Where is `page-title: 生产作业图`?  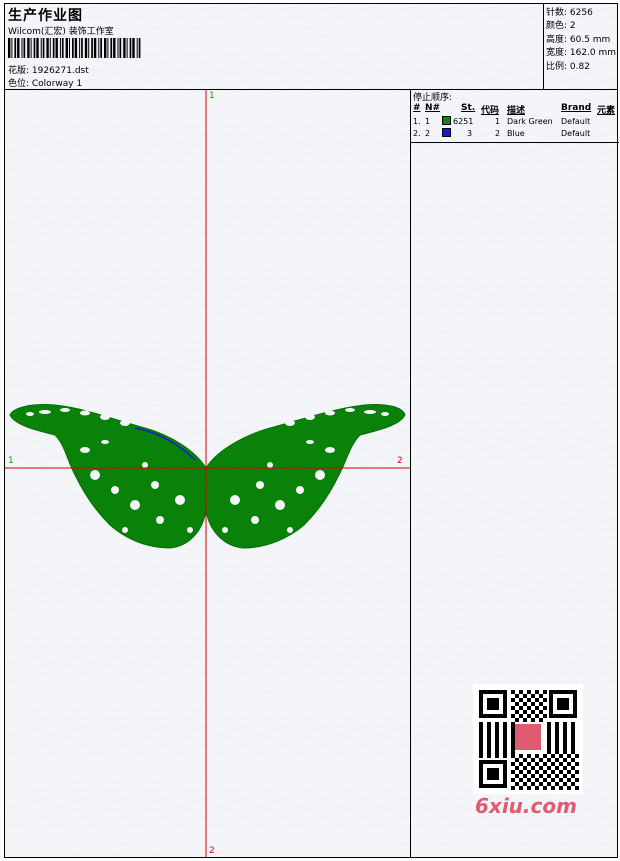 page-title: 生产作业图 is located at coordinates (45, 16).